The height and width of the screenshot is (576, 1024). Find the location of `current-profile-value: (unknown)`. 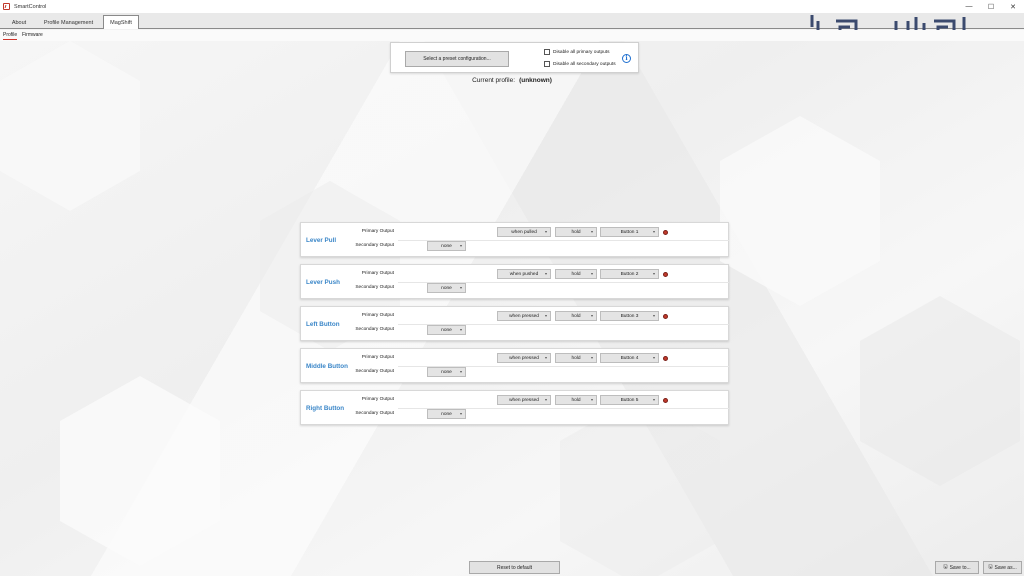

current-profile-value: (unknown) is located at coordinates (535, 80).